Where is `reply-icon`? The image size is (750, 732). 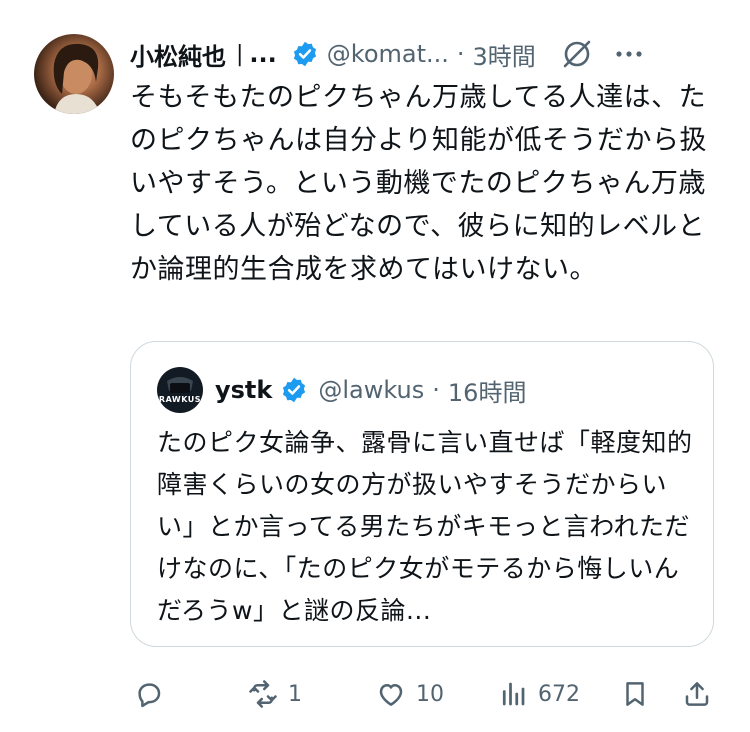
reply-icon is located at coordinates (149, 695).